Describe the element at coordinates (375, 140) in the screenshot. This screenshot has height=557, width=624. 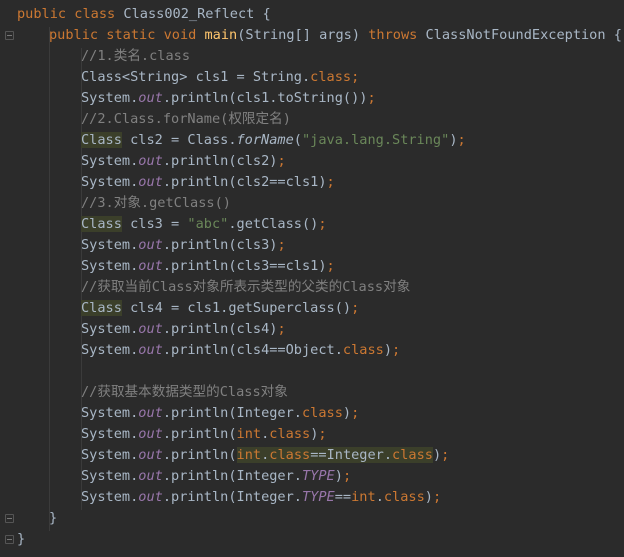
I see `code-token: "java.lang.String"` at that location.